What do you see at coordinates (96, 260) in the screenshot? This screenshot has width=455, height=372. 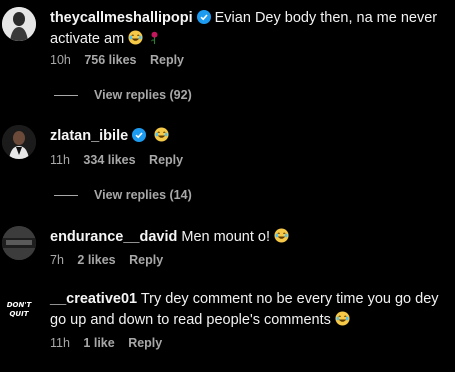 I see `comment-likes: 2 likes` at bounding box center [96, 260].